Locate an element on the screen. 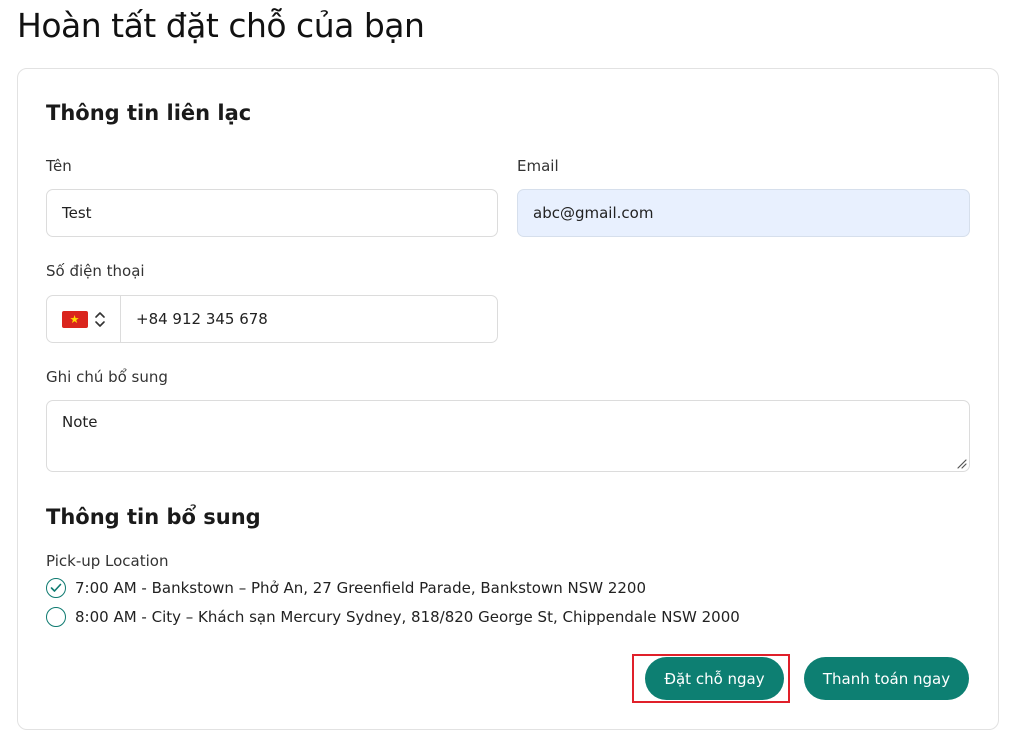 Image resolution: width=1011 pixels, height=747 pixels. note-textarea: Note is located at coordinates (508, 436).